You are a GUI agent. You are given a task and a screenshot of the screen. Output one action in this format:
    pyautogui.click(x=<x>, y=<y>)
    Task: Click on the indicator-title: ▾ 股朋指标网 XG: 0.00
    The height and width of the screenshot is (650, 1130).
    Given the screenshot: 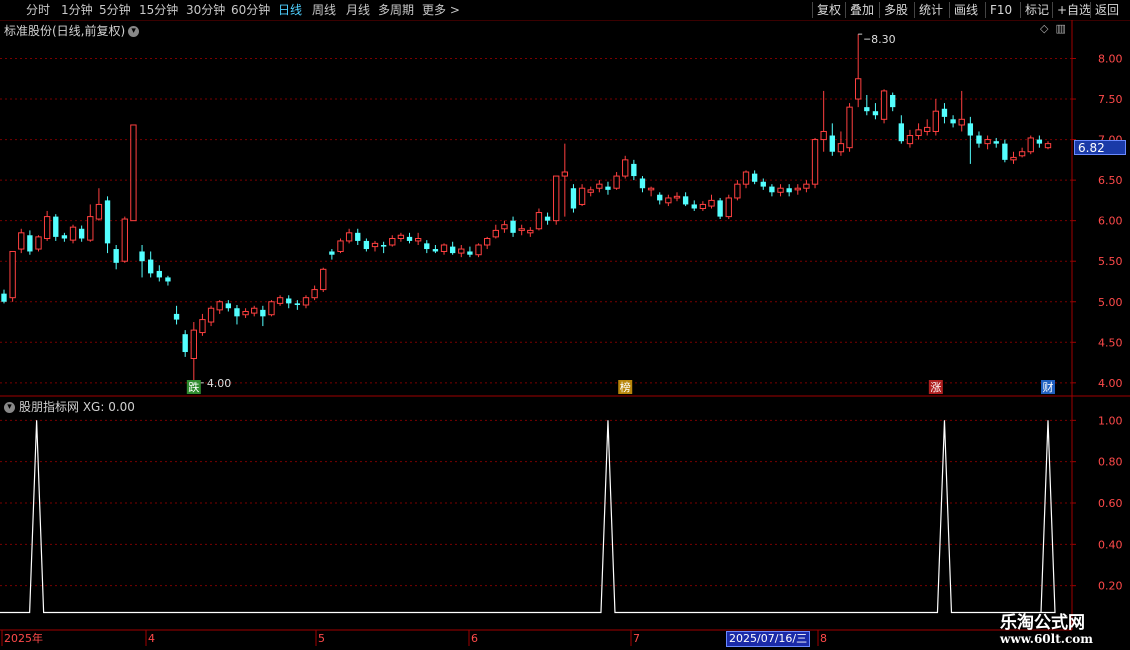 What is the action you would take?
    pyautogui.click(x=69, y=406)
    